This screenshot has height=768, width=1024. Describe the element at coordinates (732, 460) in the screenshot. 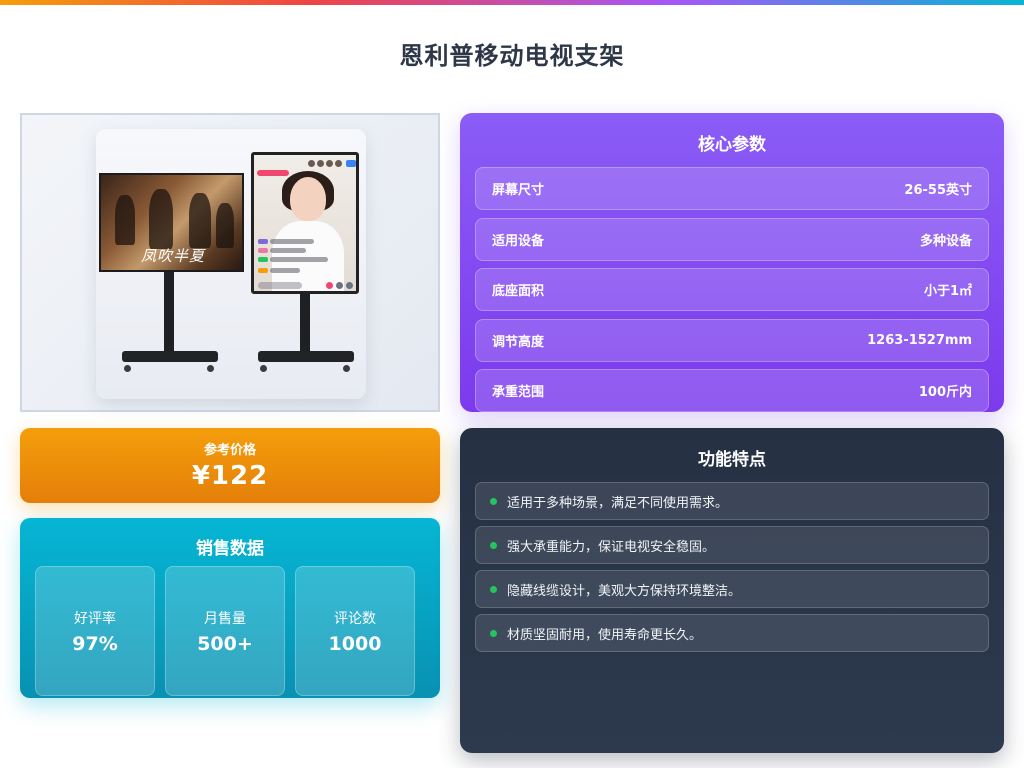

I see `features-title: 功能特点` at that location.